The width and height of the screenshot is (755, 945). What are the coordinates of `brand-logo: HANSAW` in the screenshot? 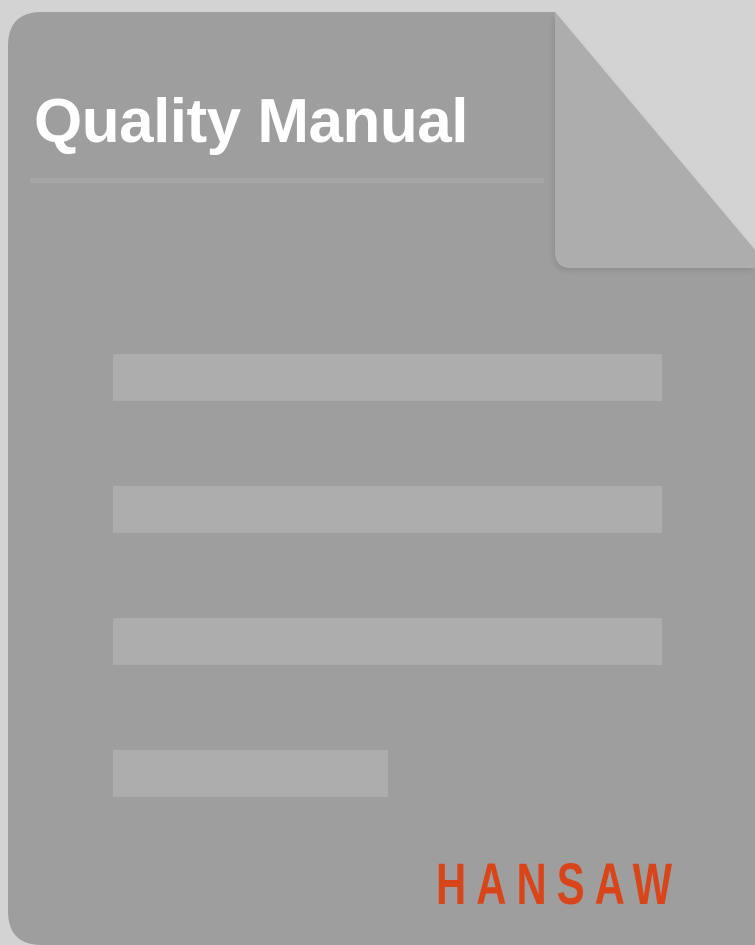 It's located at (559, 884).